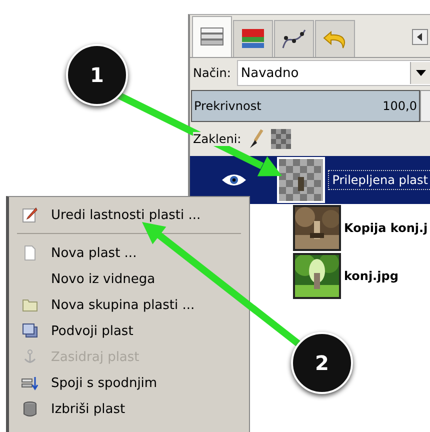  I want to click on layer-name: Prilepljena plast, so click(379, 180).